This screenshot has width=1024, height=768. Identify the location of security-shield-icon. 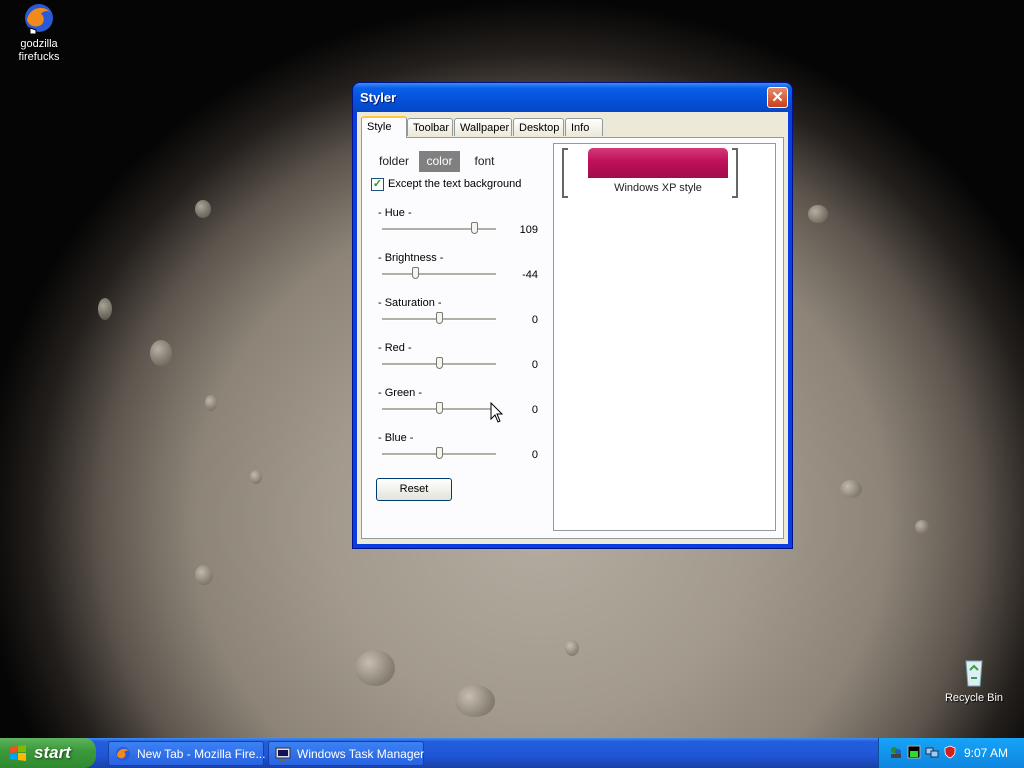
(950, 752).